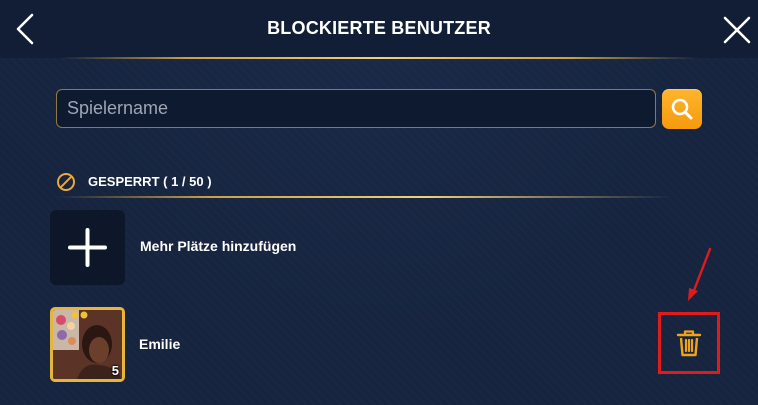 The width and height of the screenshot is (758, 405). I want to click on add-slots-label: Mehr Plätze hinzufügen, so click(218, 246).